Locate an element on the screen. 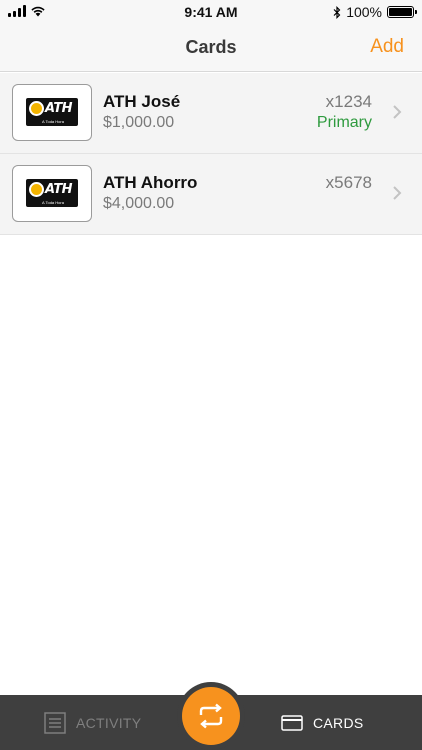 The image size is (422, 750). add-card-button: Add is located at coordinates (387, 47).